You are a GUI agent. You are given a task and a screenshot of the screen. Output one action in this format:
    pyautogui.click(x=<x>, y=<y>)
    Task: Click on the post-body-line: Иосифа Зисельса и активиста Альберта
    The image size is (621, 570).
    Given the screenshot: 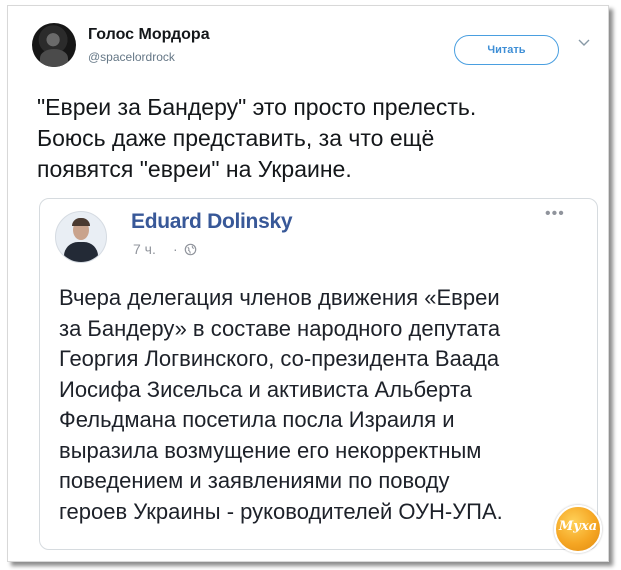 What is the action you would take?
    pyautogui.click(x=265, y=389)
    